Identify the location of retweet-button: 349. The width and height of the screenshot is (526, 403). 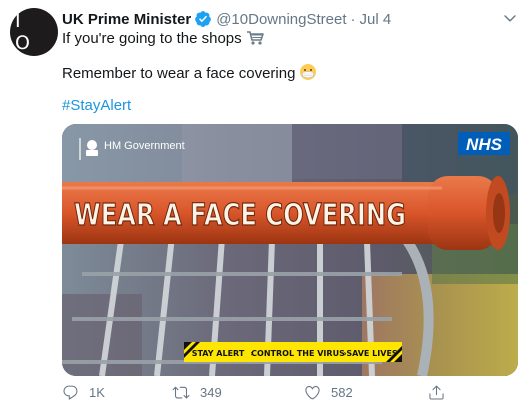
(197, 392).